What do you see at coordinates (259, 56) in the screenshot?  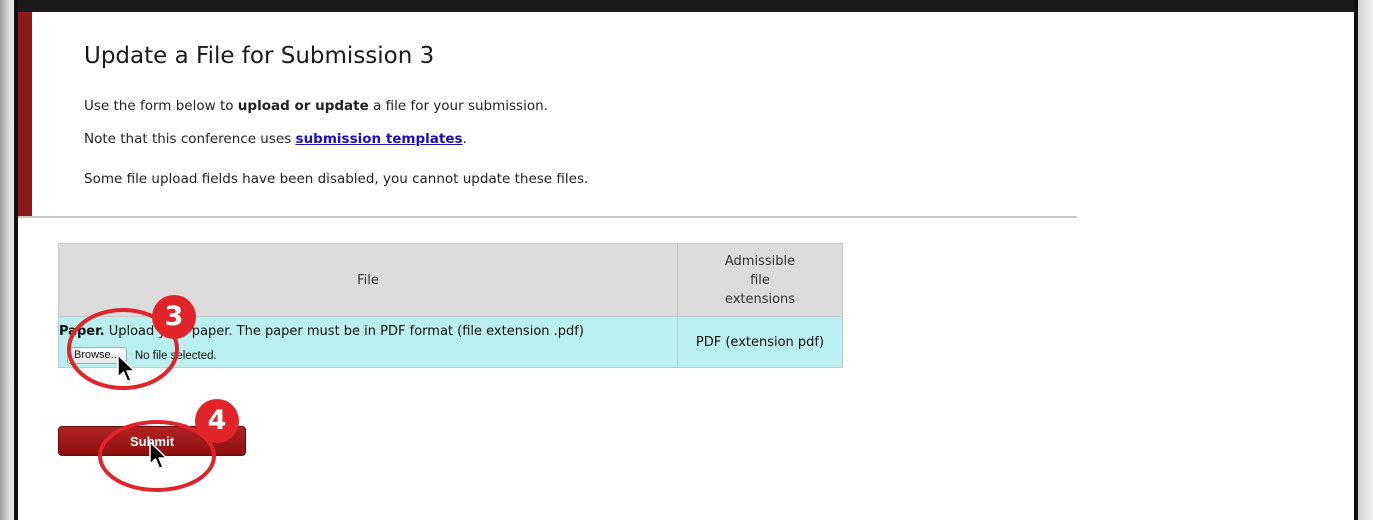 I see `page-title: Update a File for Submission 3` at bounding box center [259, 56].